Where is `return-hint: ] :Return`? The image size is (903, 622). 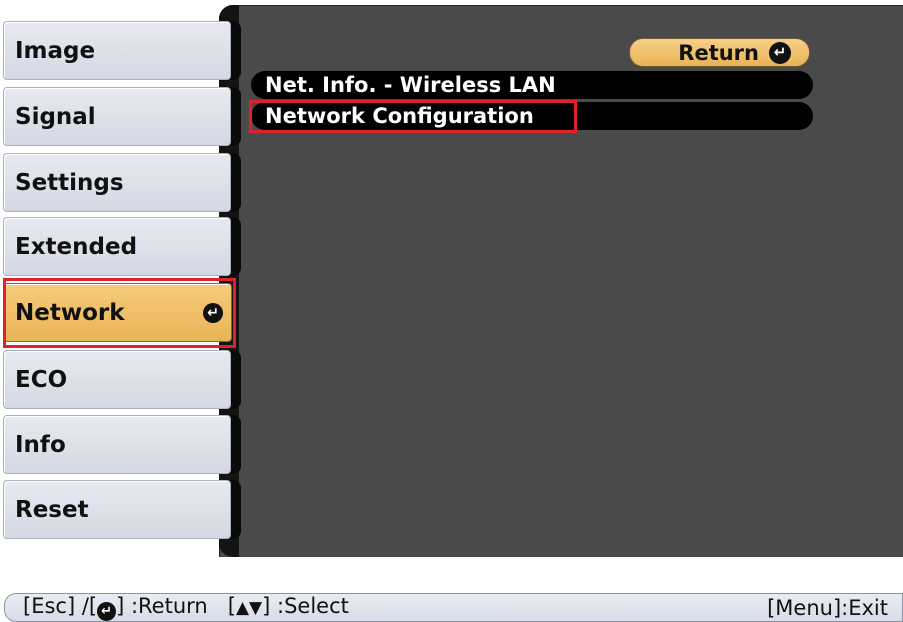 return-hint: ] :Return is located at coordinates (162, 606).